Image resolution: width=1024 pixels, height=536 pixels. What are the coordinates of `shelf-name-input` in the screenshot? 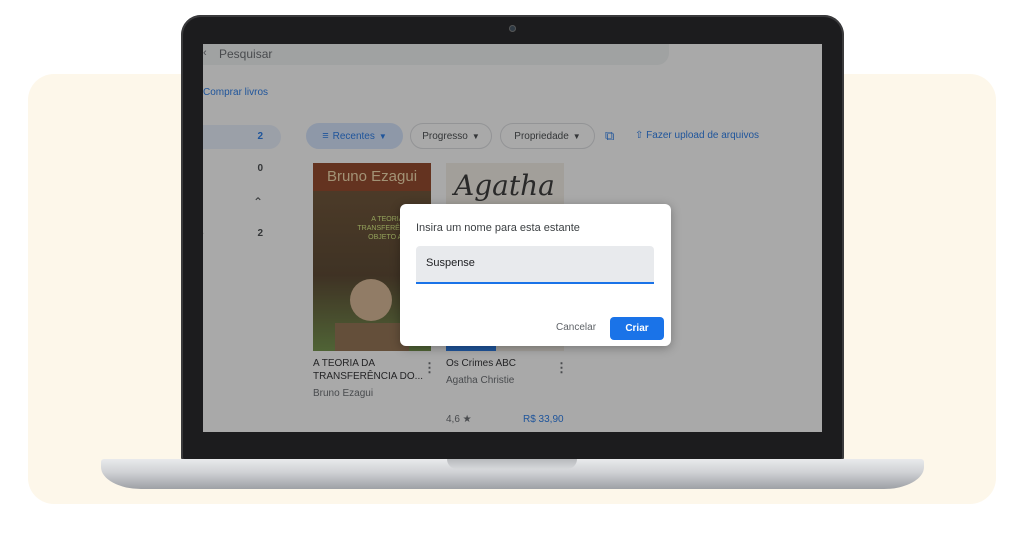 It's located at (536, 263).